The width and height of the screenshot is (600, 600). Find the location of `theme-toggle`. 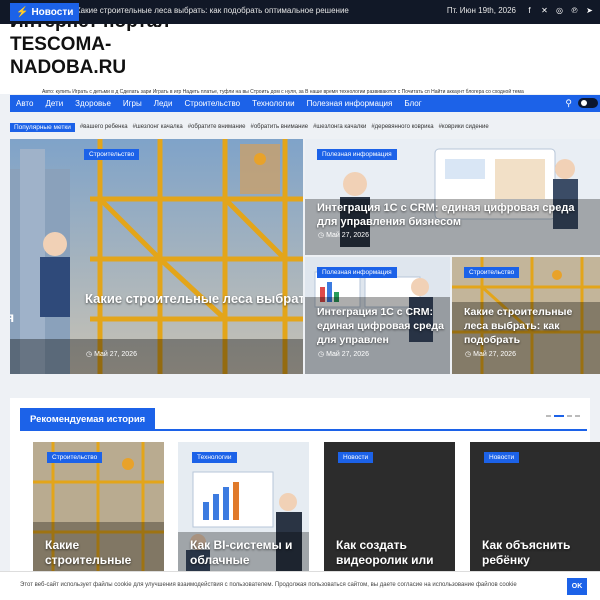

theme-toggle is located at coordinates (588, 103).